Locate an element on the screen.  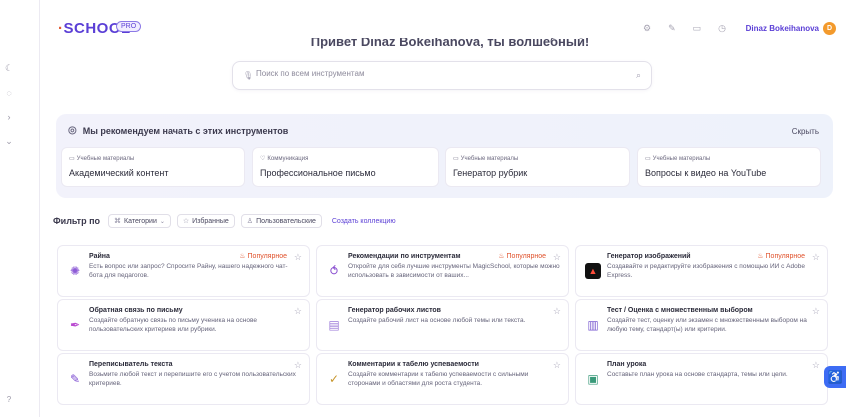
custom-filter: ♙ Пользовательские is located at coordinates (281, 221).